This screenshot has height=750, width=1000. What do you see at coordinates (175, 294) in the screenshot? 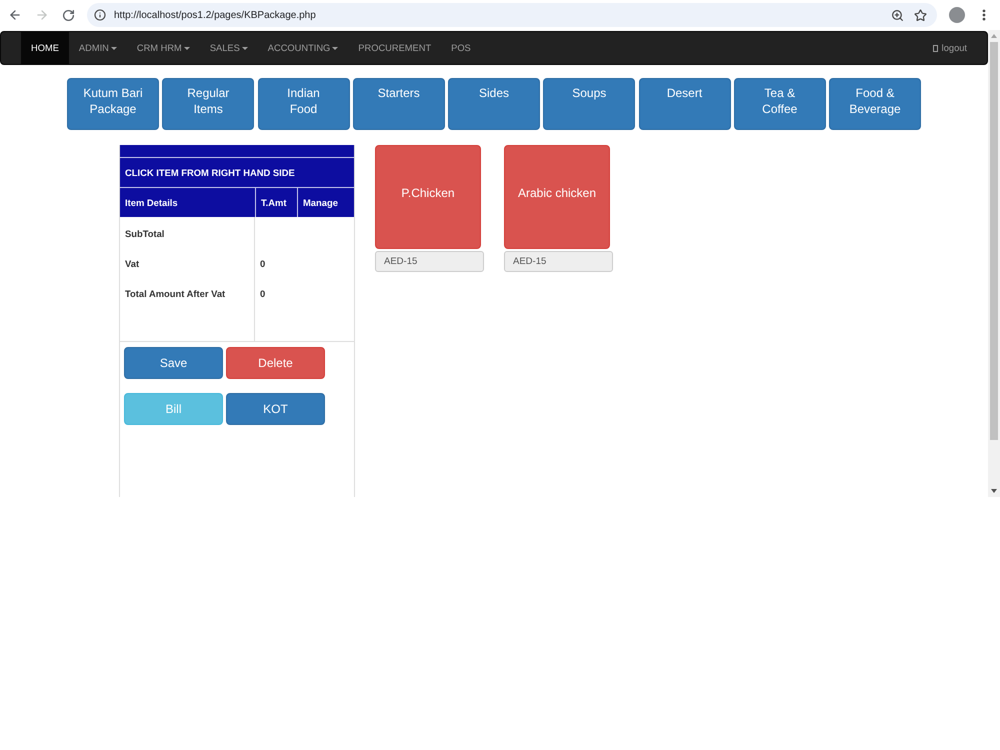
I see `summary-label: Total Amount After Vat` at bounding box center [175, 294].